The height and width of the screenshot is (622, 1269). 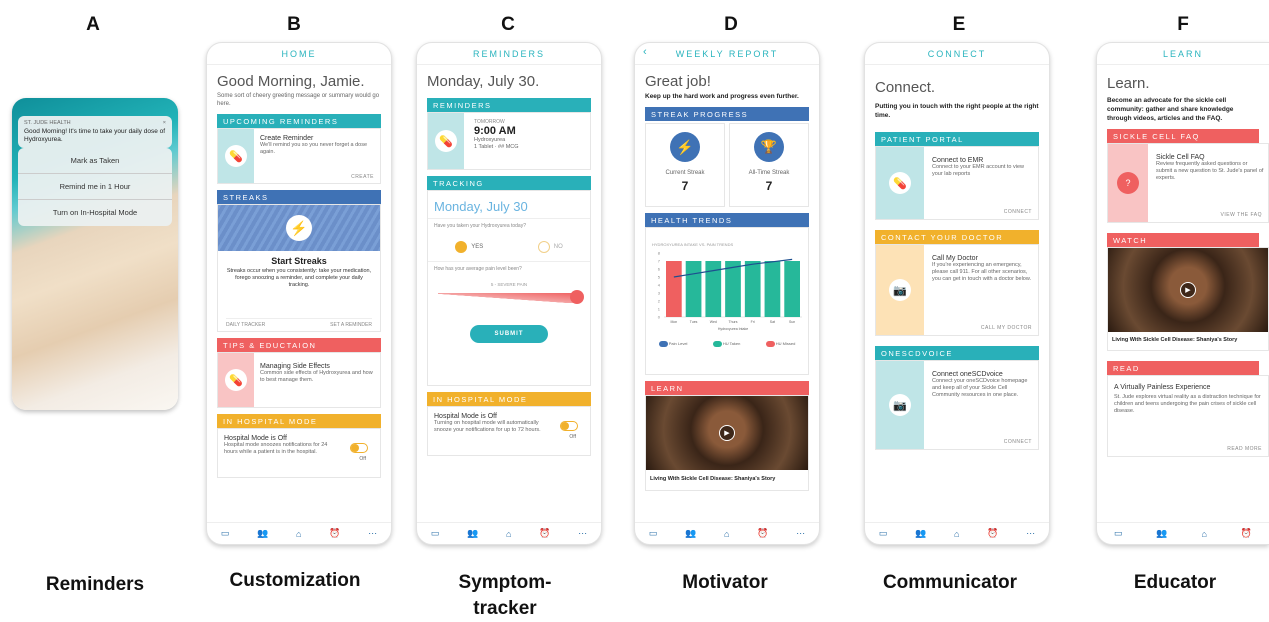 What do you see at coordinates (1241, 215) in the screenshot?
I see `view-faq-link: VIEW THE FAQ` at bounding box center [1241, 215].